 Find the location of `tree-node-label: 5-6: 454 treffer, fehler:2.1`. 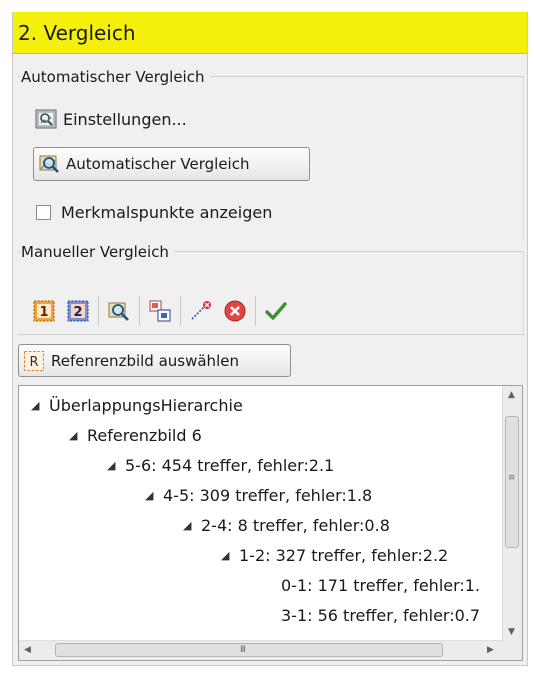

tree-node-label: 5-6: 454 treffer, fehler:2.1 is located at coordinates (230, 465).